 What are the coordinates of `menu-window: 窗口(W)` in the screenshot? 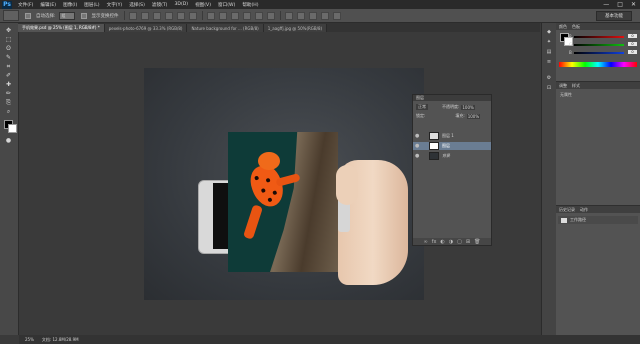 It's located at (226, 5).